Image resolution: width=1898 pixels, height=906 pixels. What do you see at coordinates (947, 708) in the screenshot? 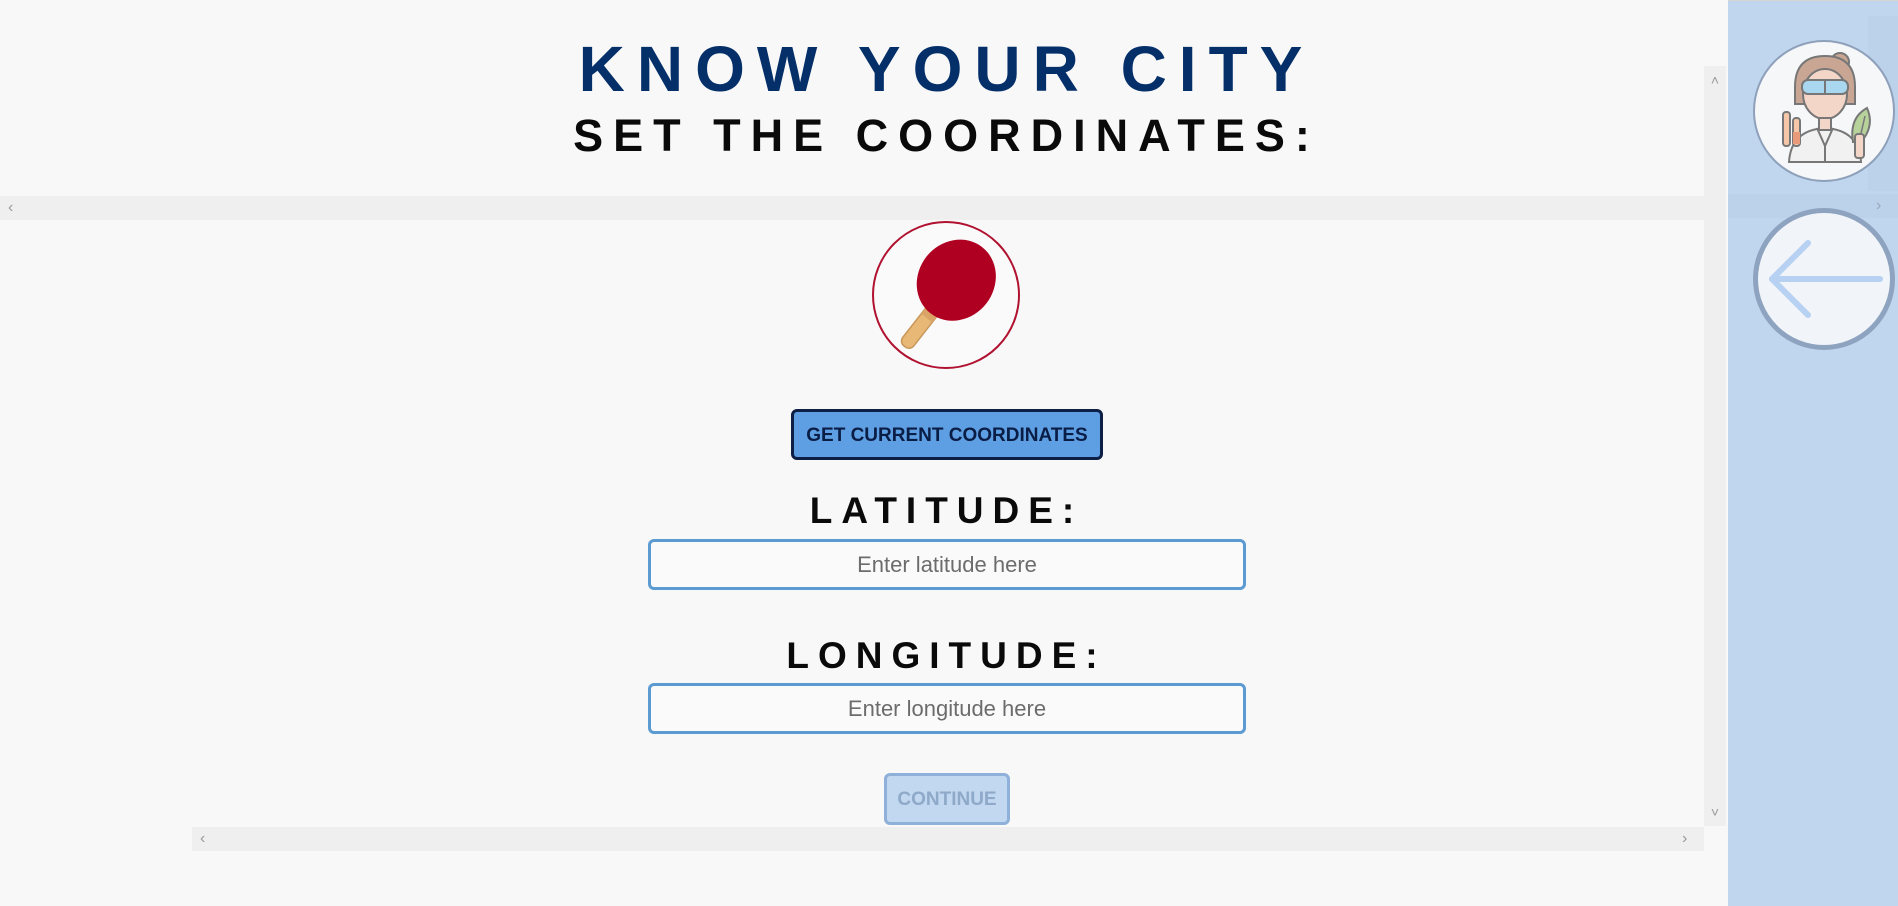
I see `longitude-input` at bounding box center [947, 708].